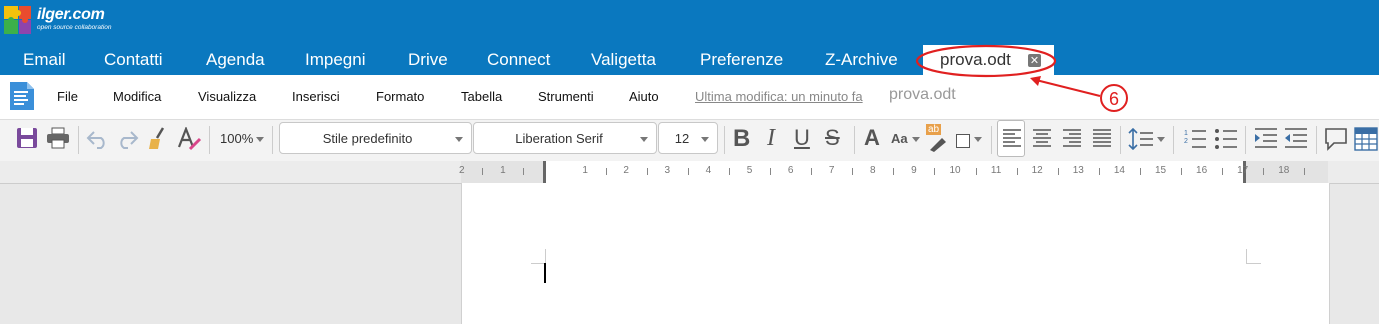  I want to click on brand-logo: ilger.com open source collaboration, so click(72, 21).